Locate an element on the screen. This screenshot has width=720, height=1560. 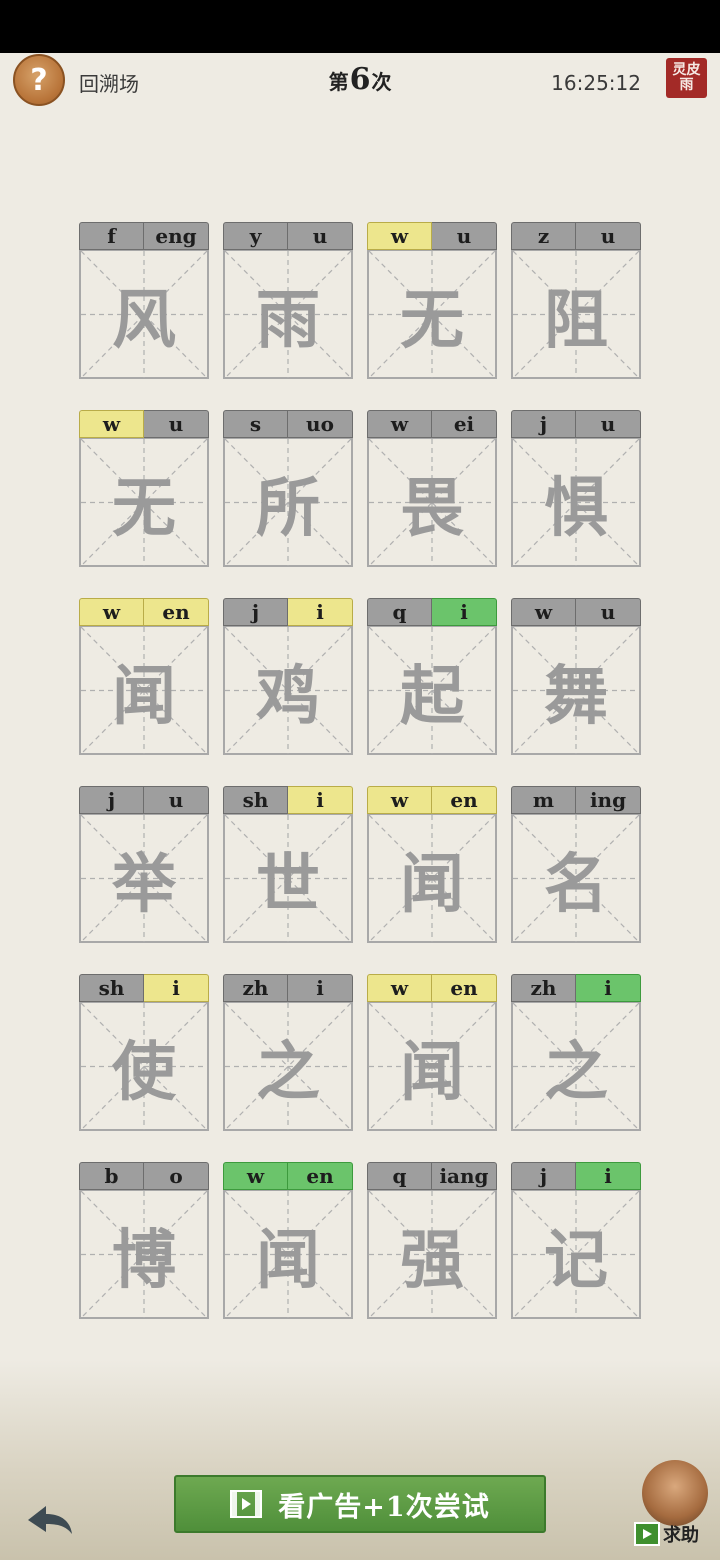
tianzige-box: 风 is located at coordinates (144, 314).